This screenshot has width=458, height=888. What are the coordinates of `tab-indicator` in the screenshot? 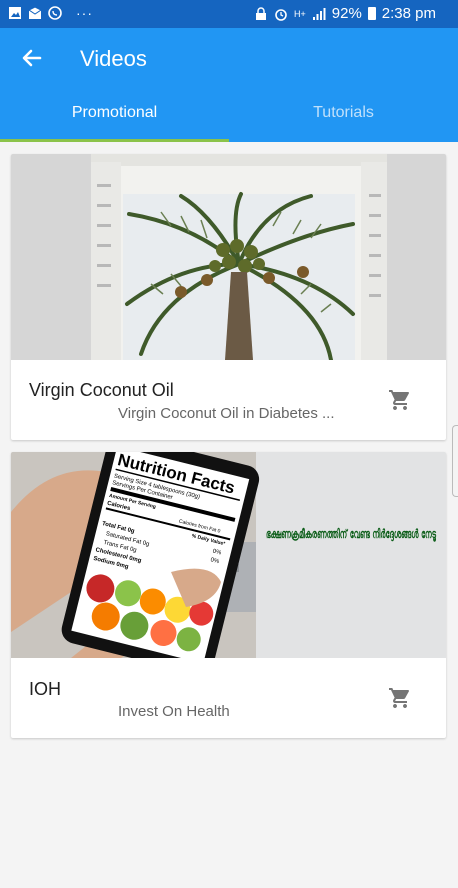 It's located at (114, 140).